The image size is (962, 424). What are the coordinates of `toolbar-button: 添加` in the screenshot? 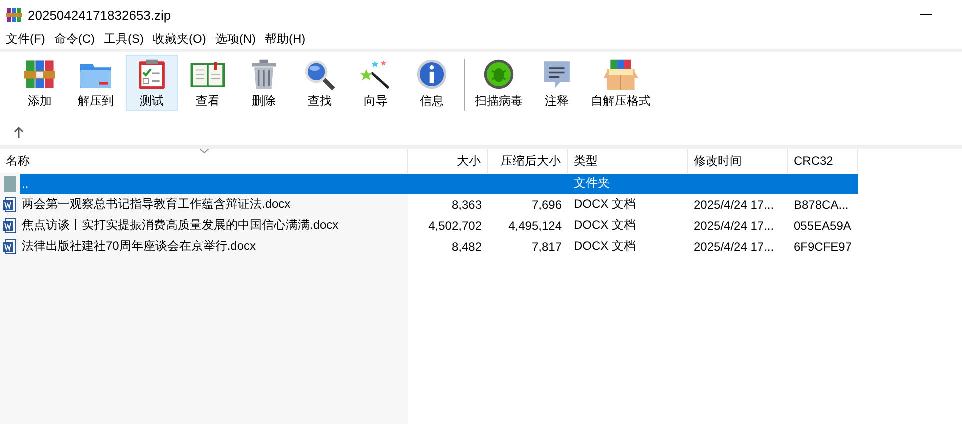 It's located at (40, 83).